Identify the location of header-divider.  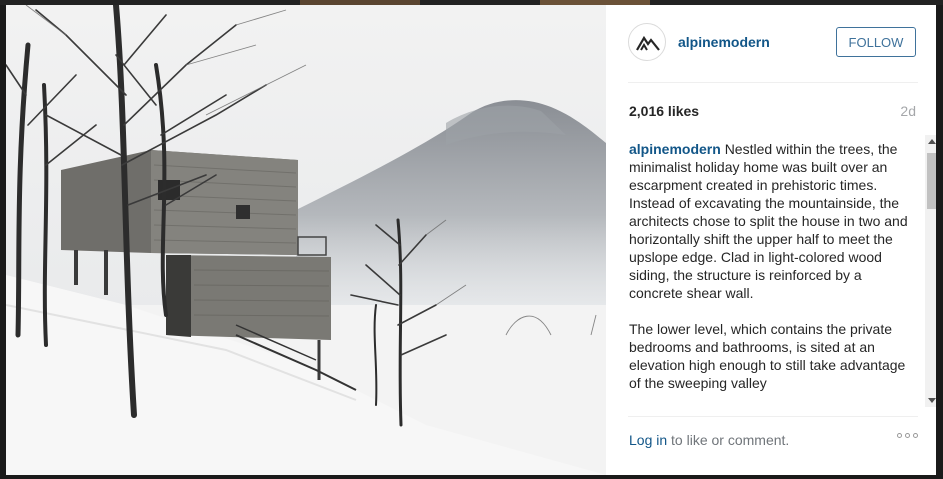
(773, 82).